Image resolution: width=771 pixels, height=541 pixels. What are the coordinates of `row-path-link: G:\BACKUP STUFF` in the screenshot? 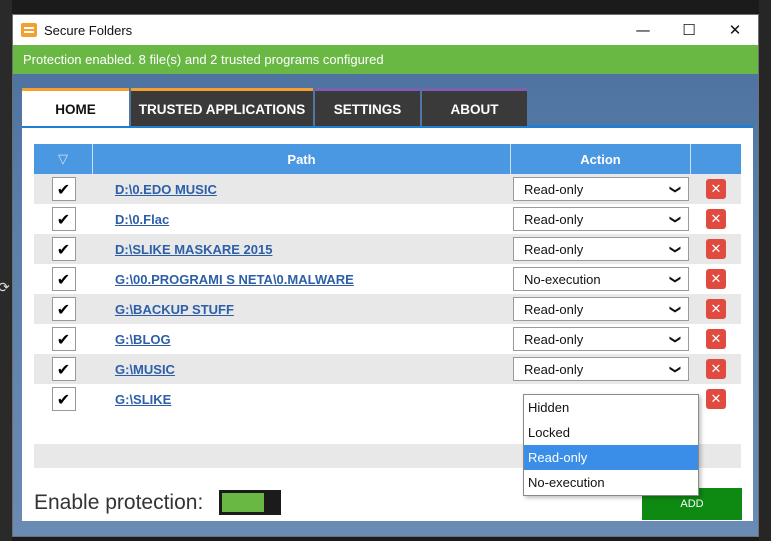 It's located at (302, 309).